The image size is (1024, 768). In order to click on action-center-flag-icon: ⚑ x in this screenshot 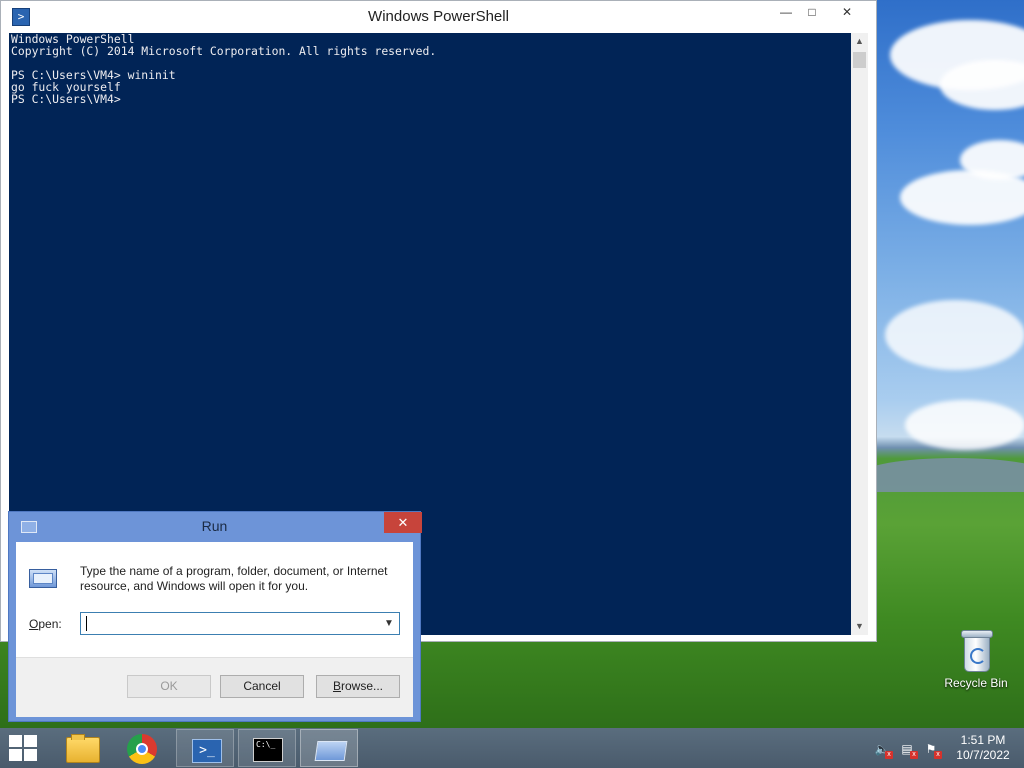, I will do `click(932, 750)`.